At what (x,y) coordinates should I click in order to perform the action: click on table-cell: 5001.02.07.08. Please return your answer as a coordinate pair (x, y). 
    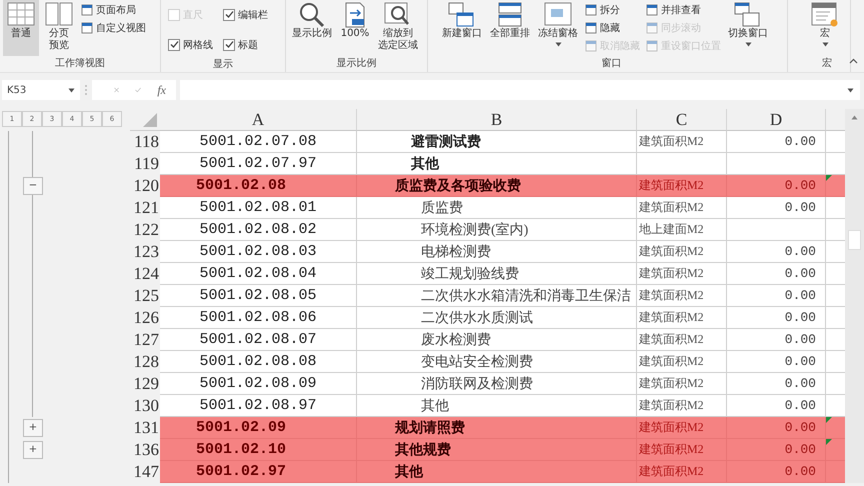
    Looking at the image, I should click on (258, 142).